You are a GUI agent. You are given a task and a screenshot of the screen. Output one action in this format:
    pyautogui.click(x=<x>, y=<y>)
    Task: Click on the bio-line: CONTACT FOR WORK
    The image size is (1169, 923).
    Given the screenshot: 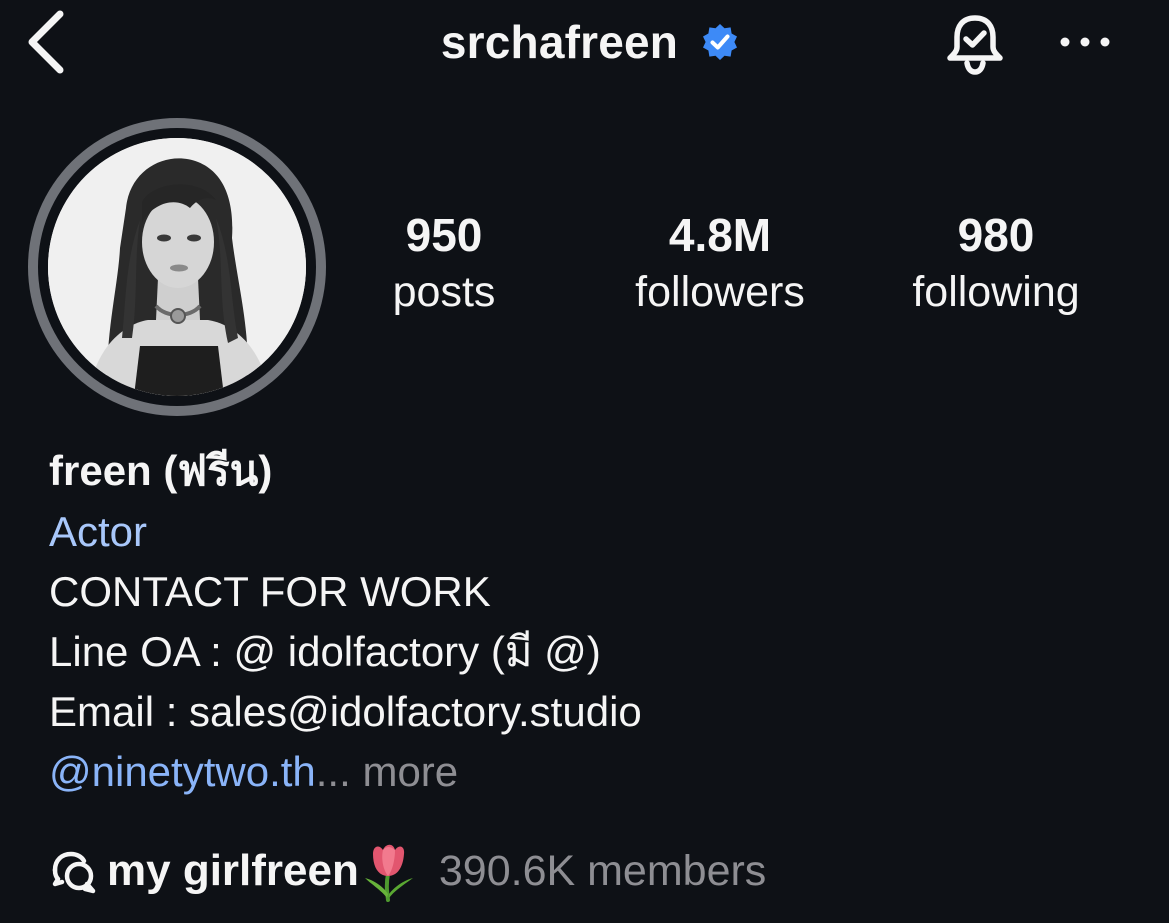 What is the action you would take?
    pyautogui.click(x=270, y=591)
    